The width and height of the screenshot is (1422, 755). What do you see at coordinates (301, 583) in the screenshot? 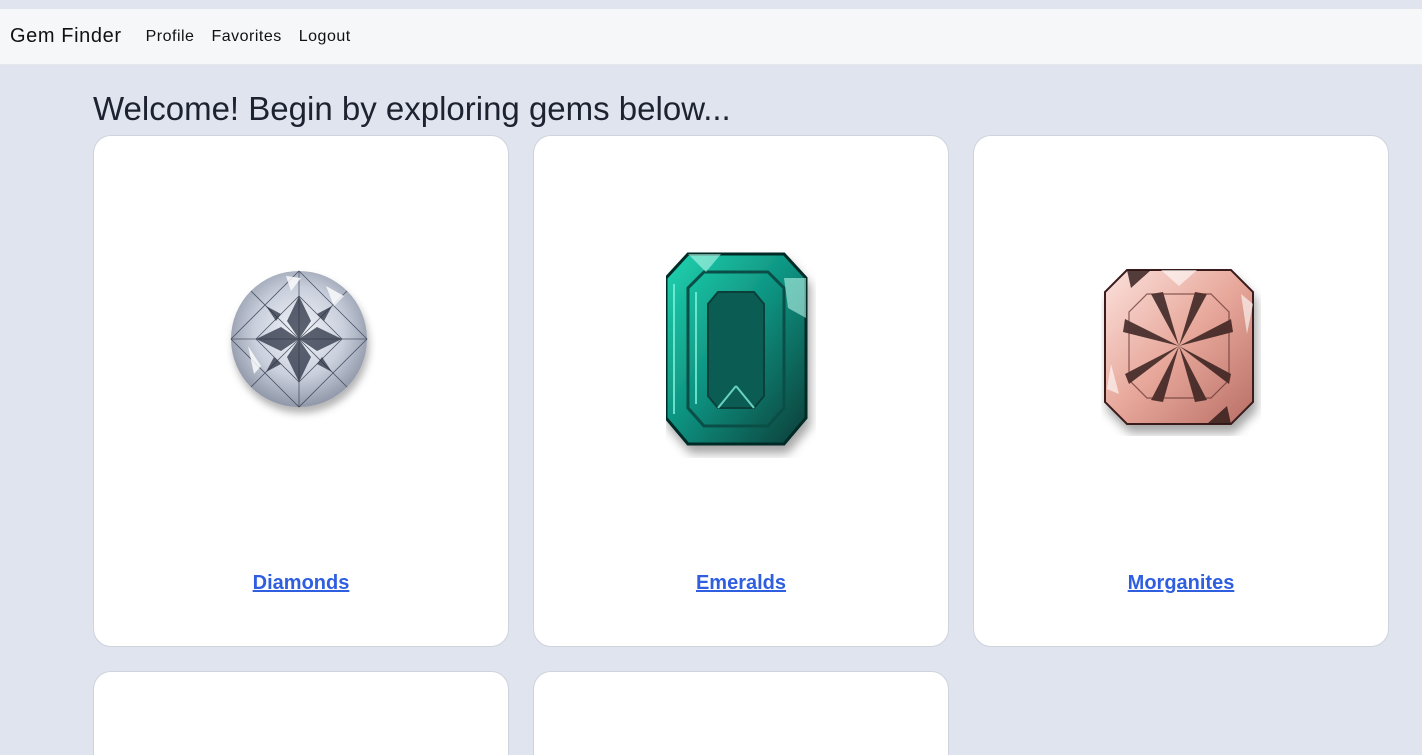
I see `gem-link-diamonds: Diamonds` at bounding box center [301, 583].